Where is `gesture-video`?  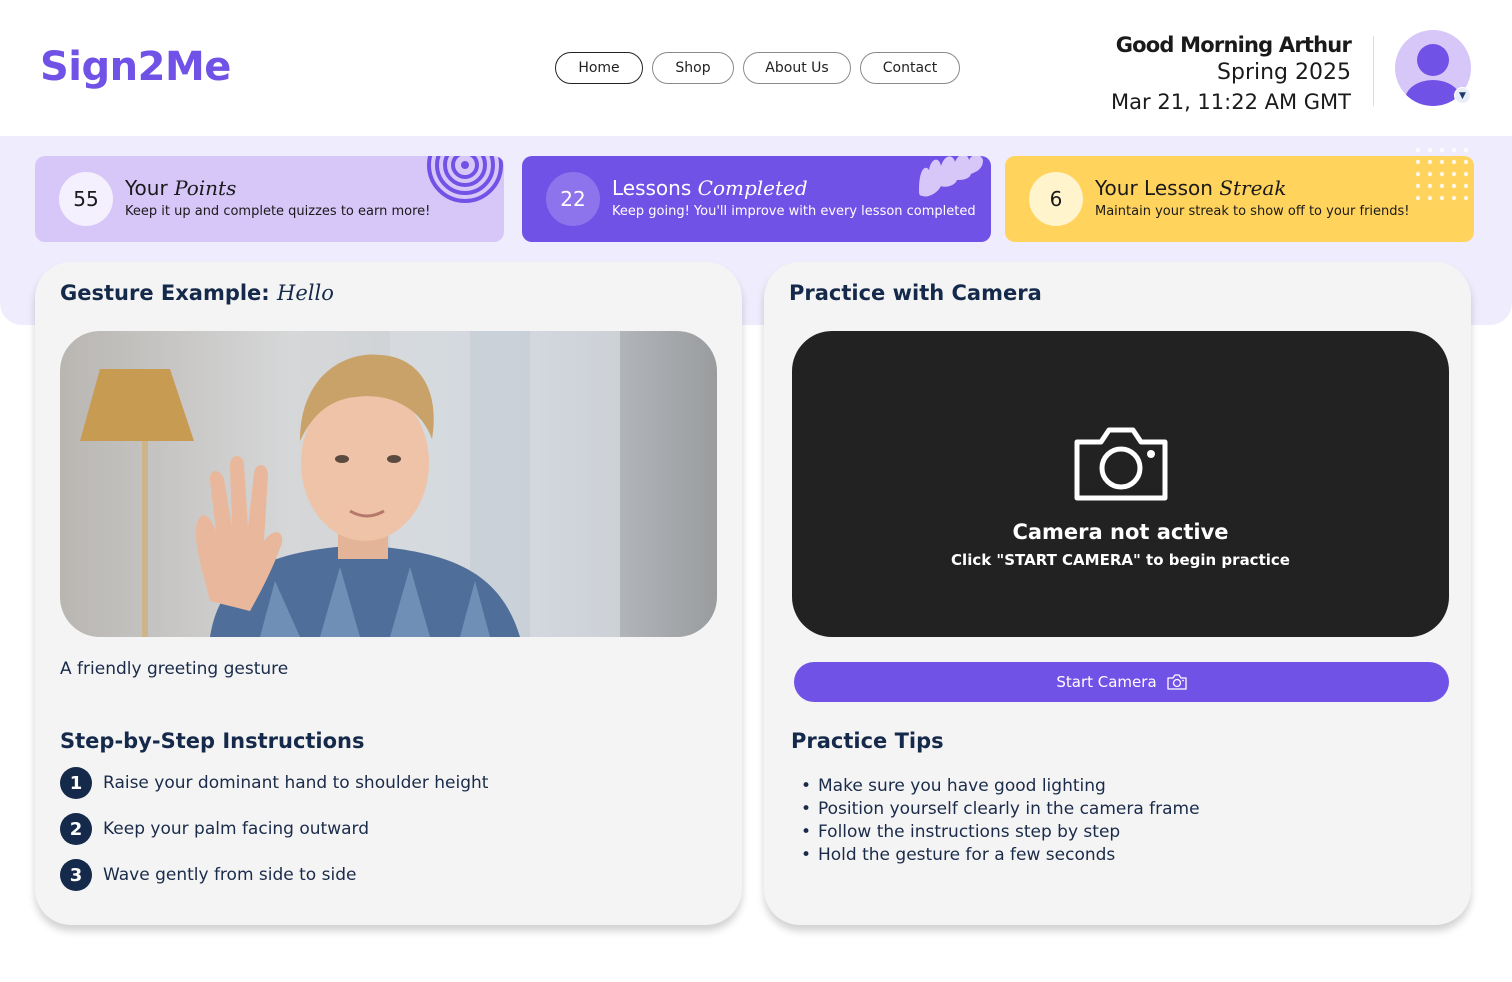
gesture-video is located at coordinates (388, 484).